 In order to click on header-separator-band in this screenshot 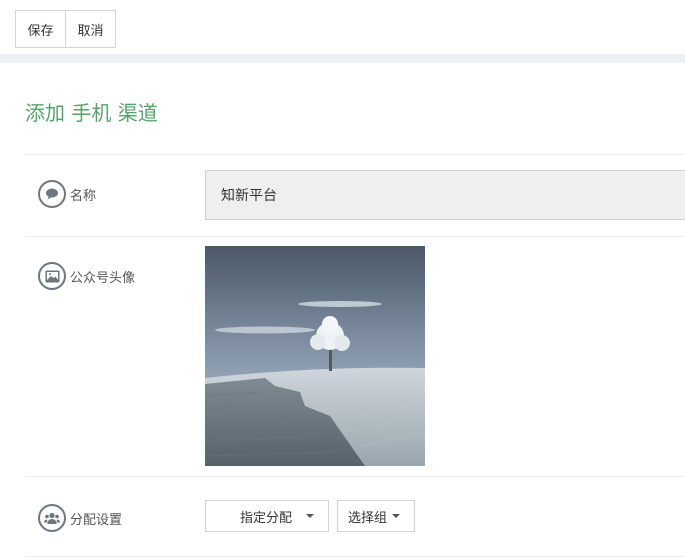, I will do `click(342, 58)`.